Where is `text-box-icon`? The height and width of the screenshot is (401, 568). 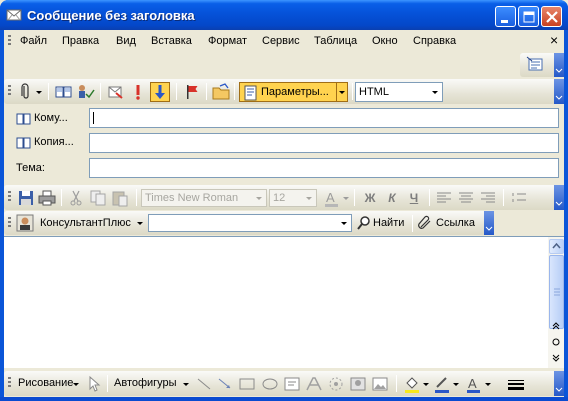 text-box-icon is located at coordinates (292, 384).